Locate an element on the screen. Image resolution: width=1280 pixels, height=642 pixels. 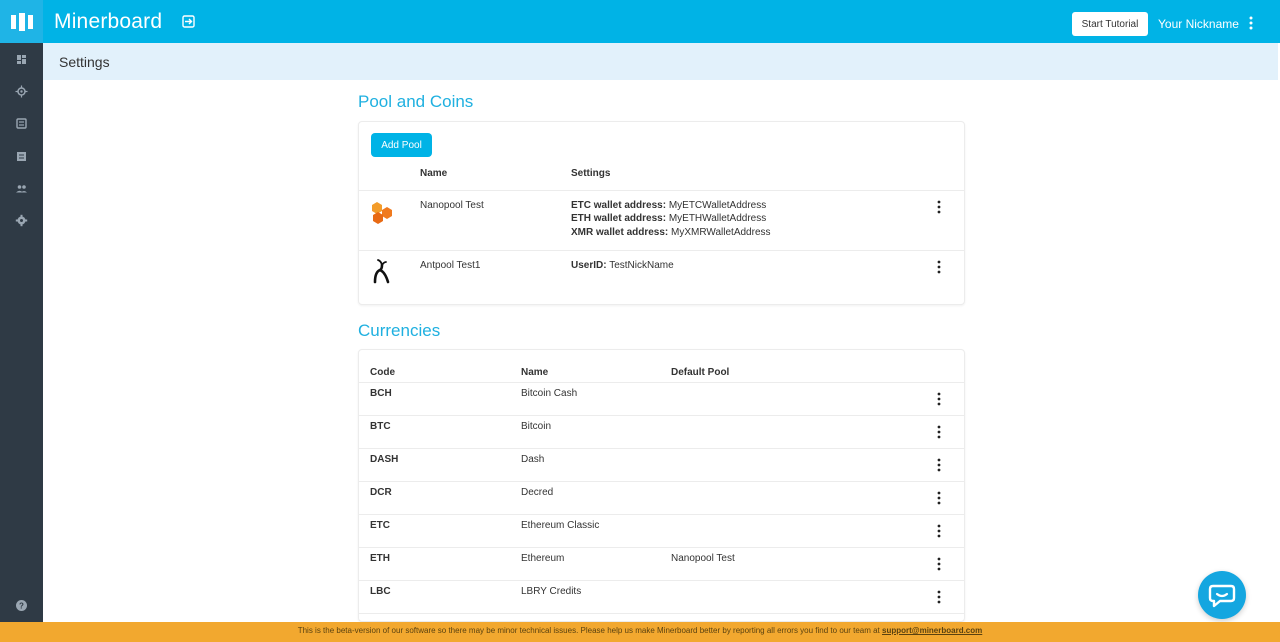
currency-name: Dash is located at coordinates (533, 459).